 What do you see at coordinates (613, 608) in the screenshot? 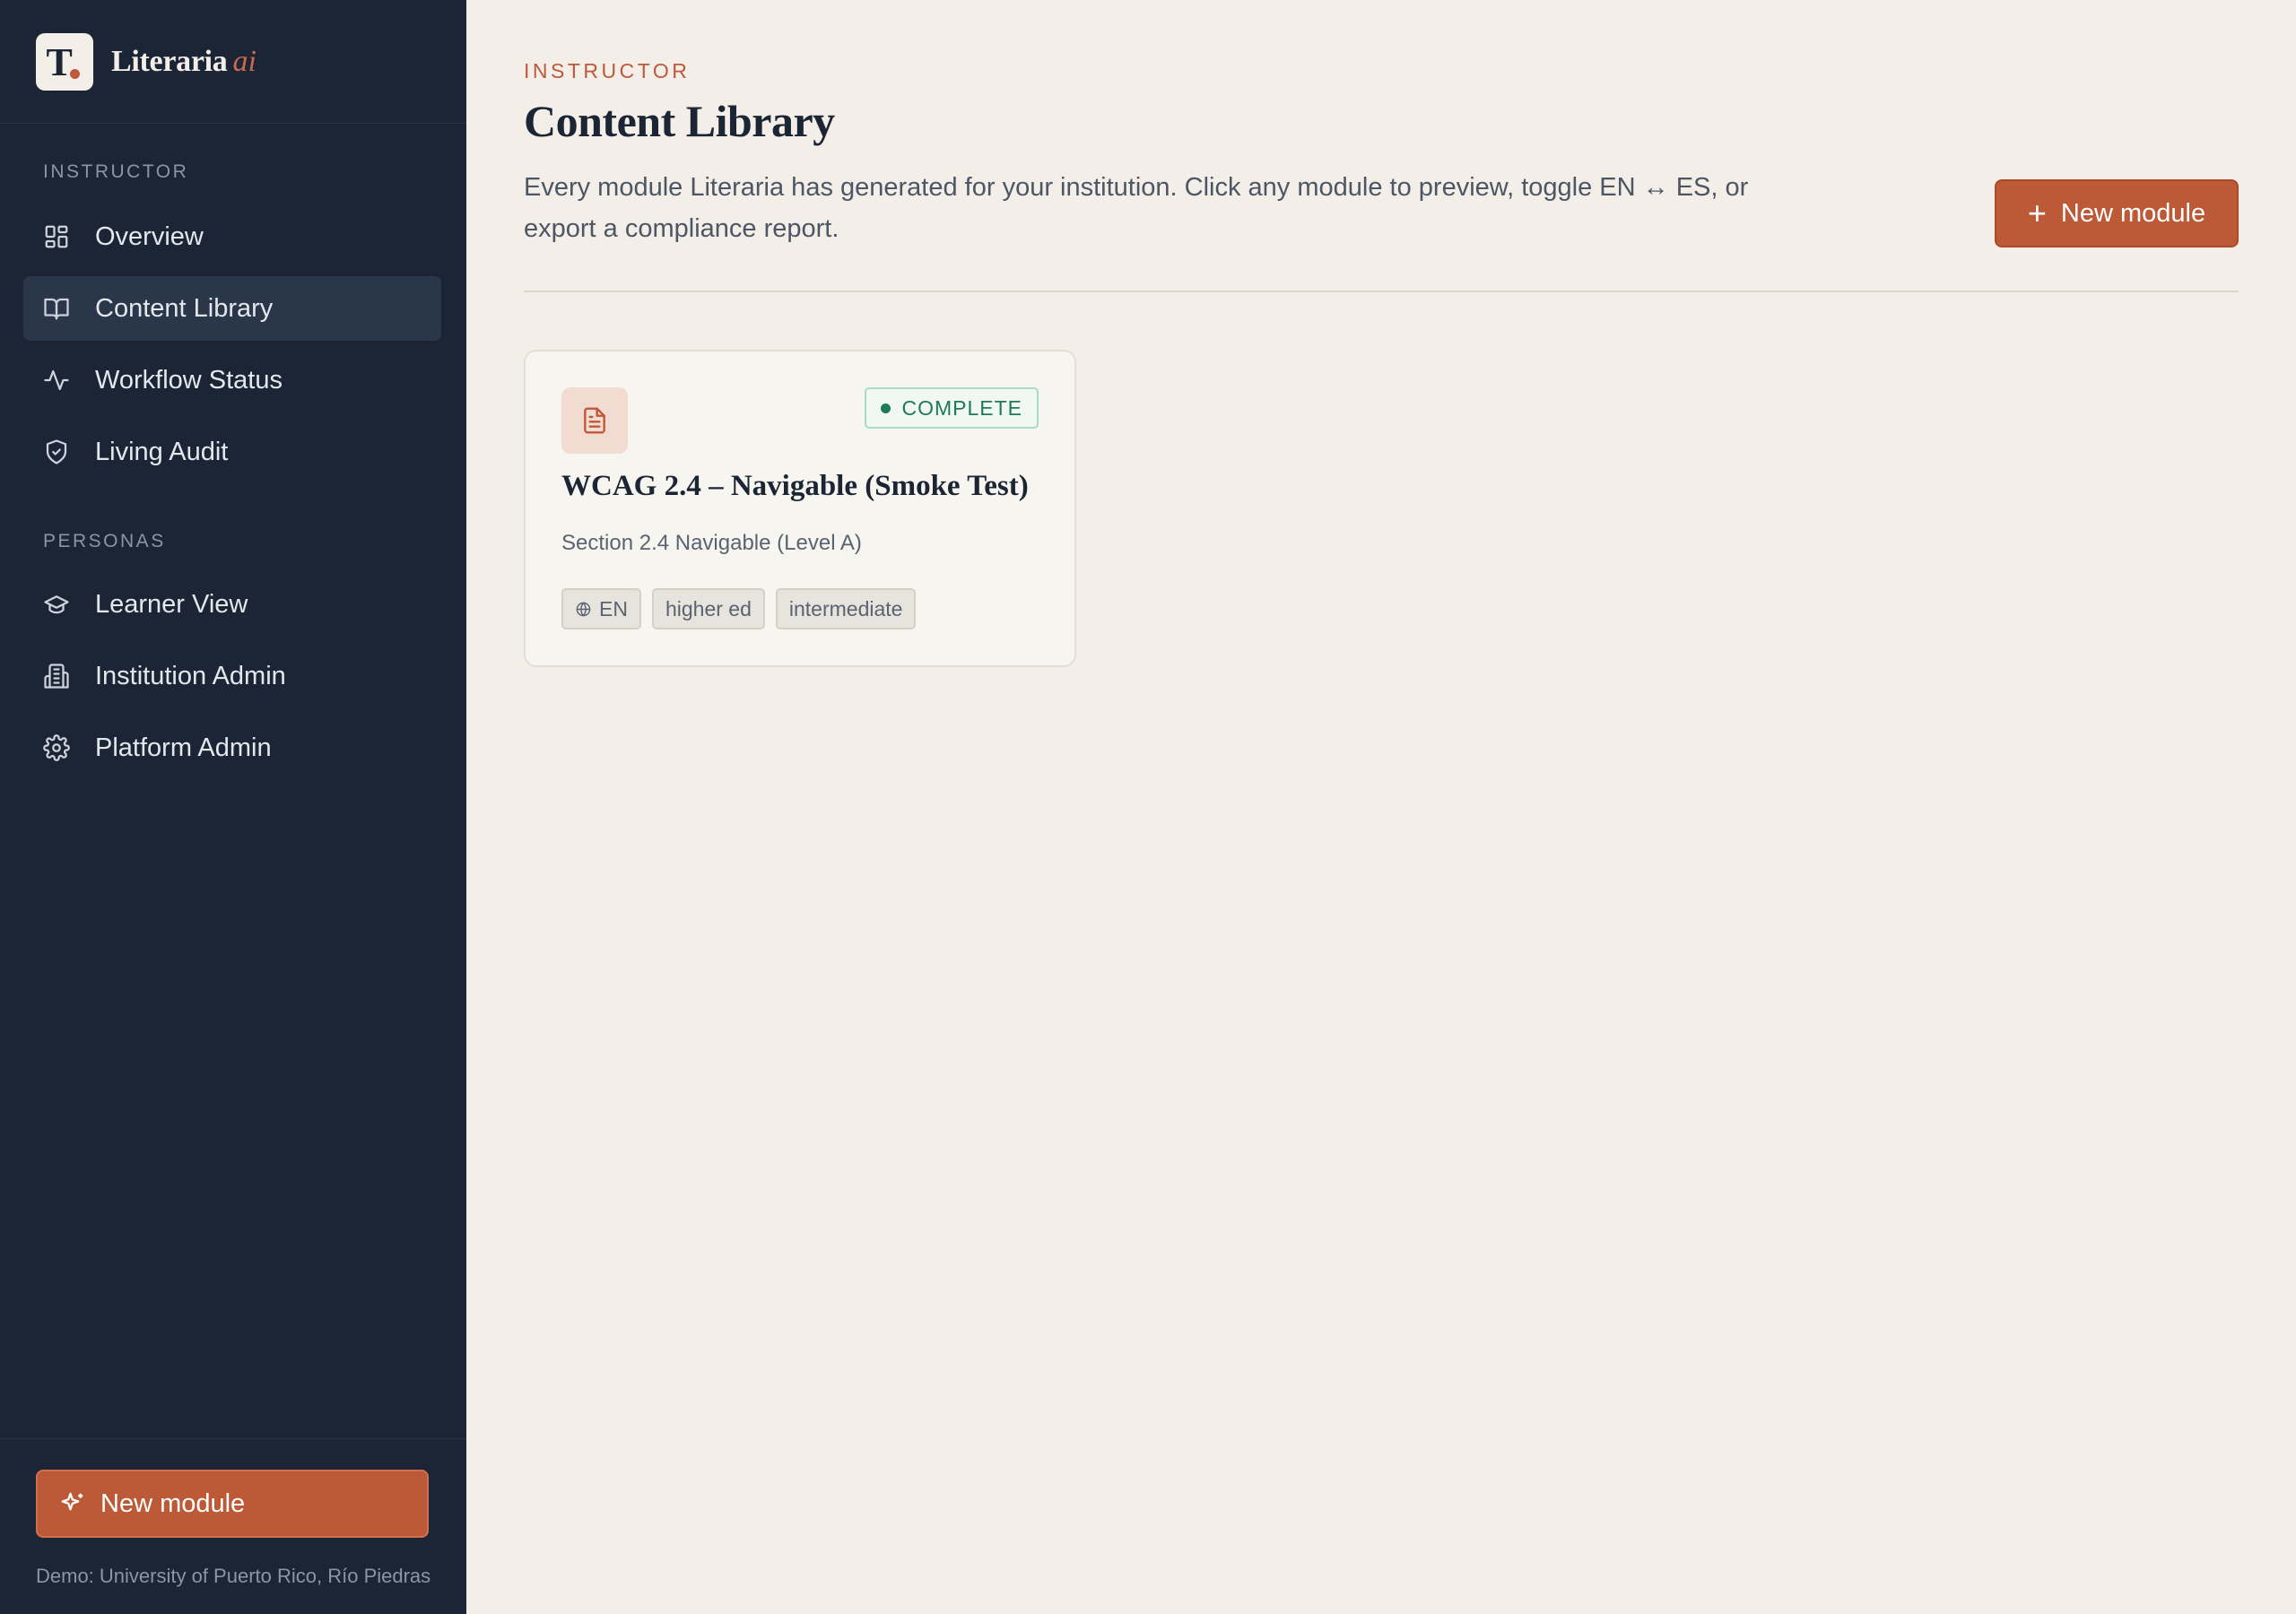
I see `tag-label: EN` at bounding box center [613, 608].